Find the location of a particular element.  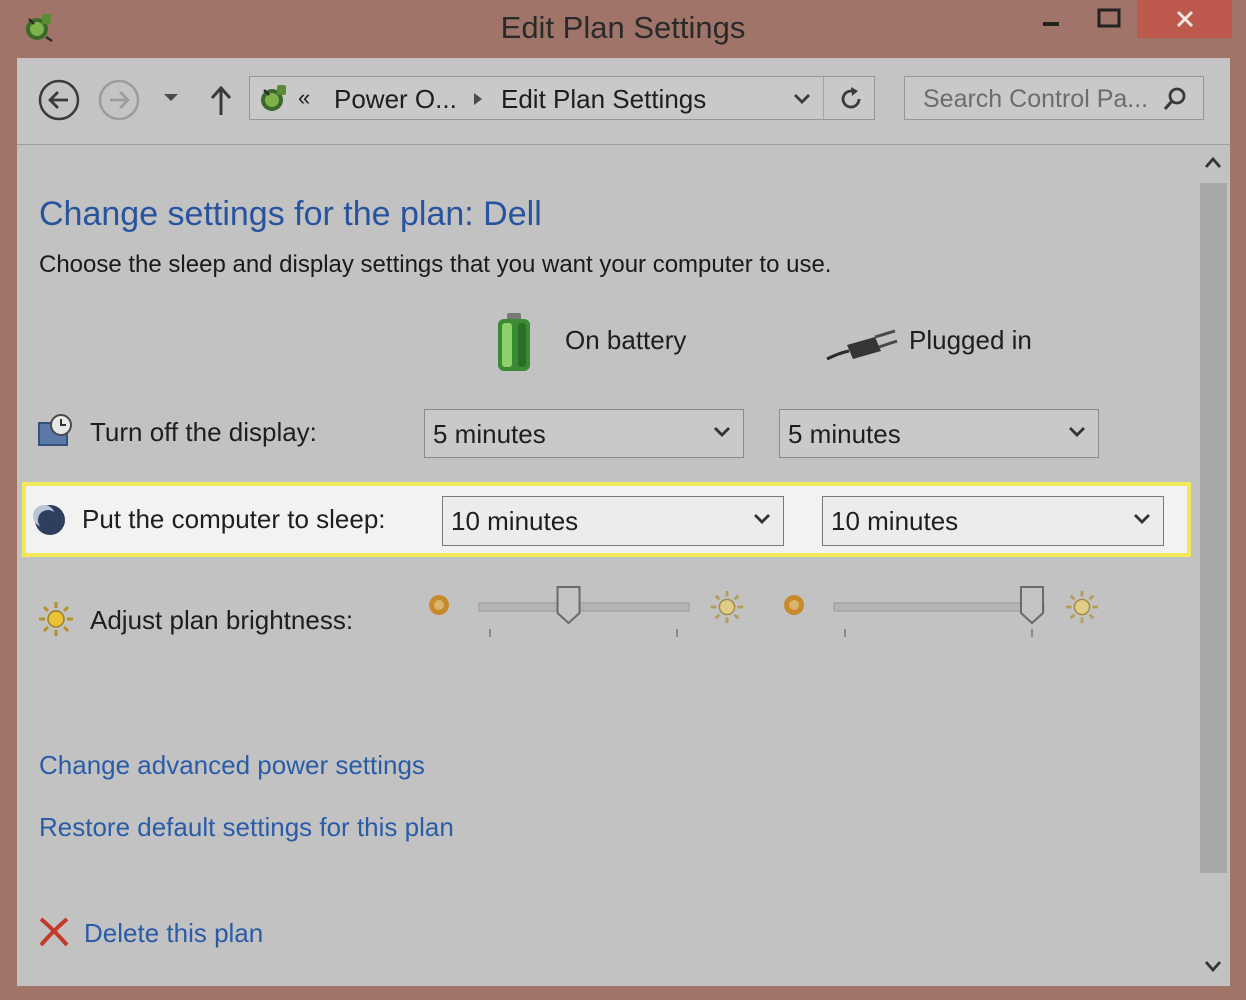

maximize-button is located at coordinates (1109, 19).